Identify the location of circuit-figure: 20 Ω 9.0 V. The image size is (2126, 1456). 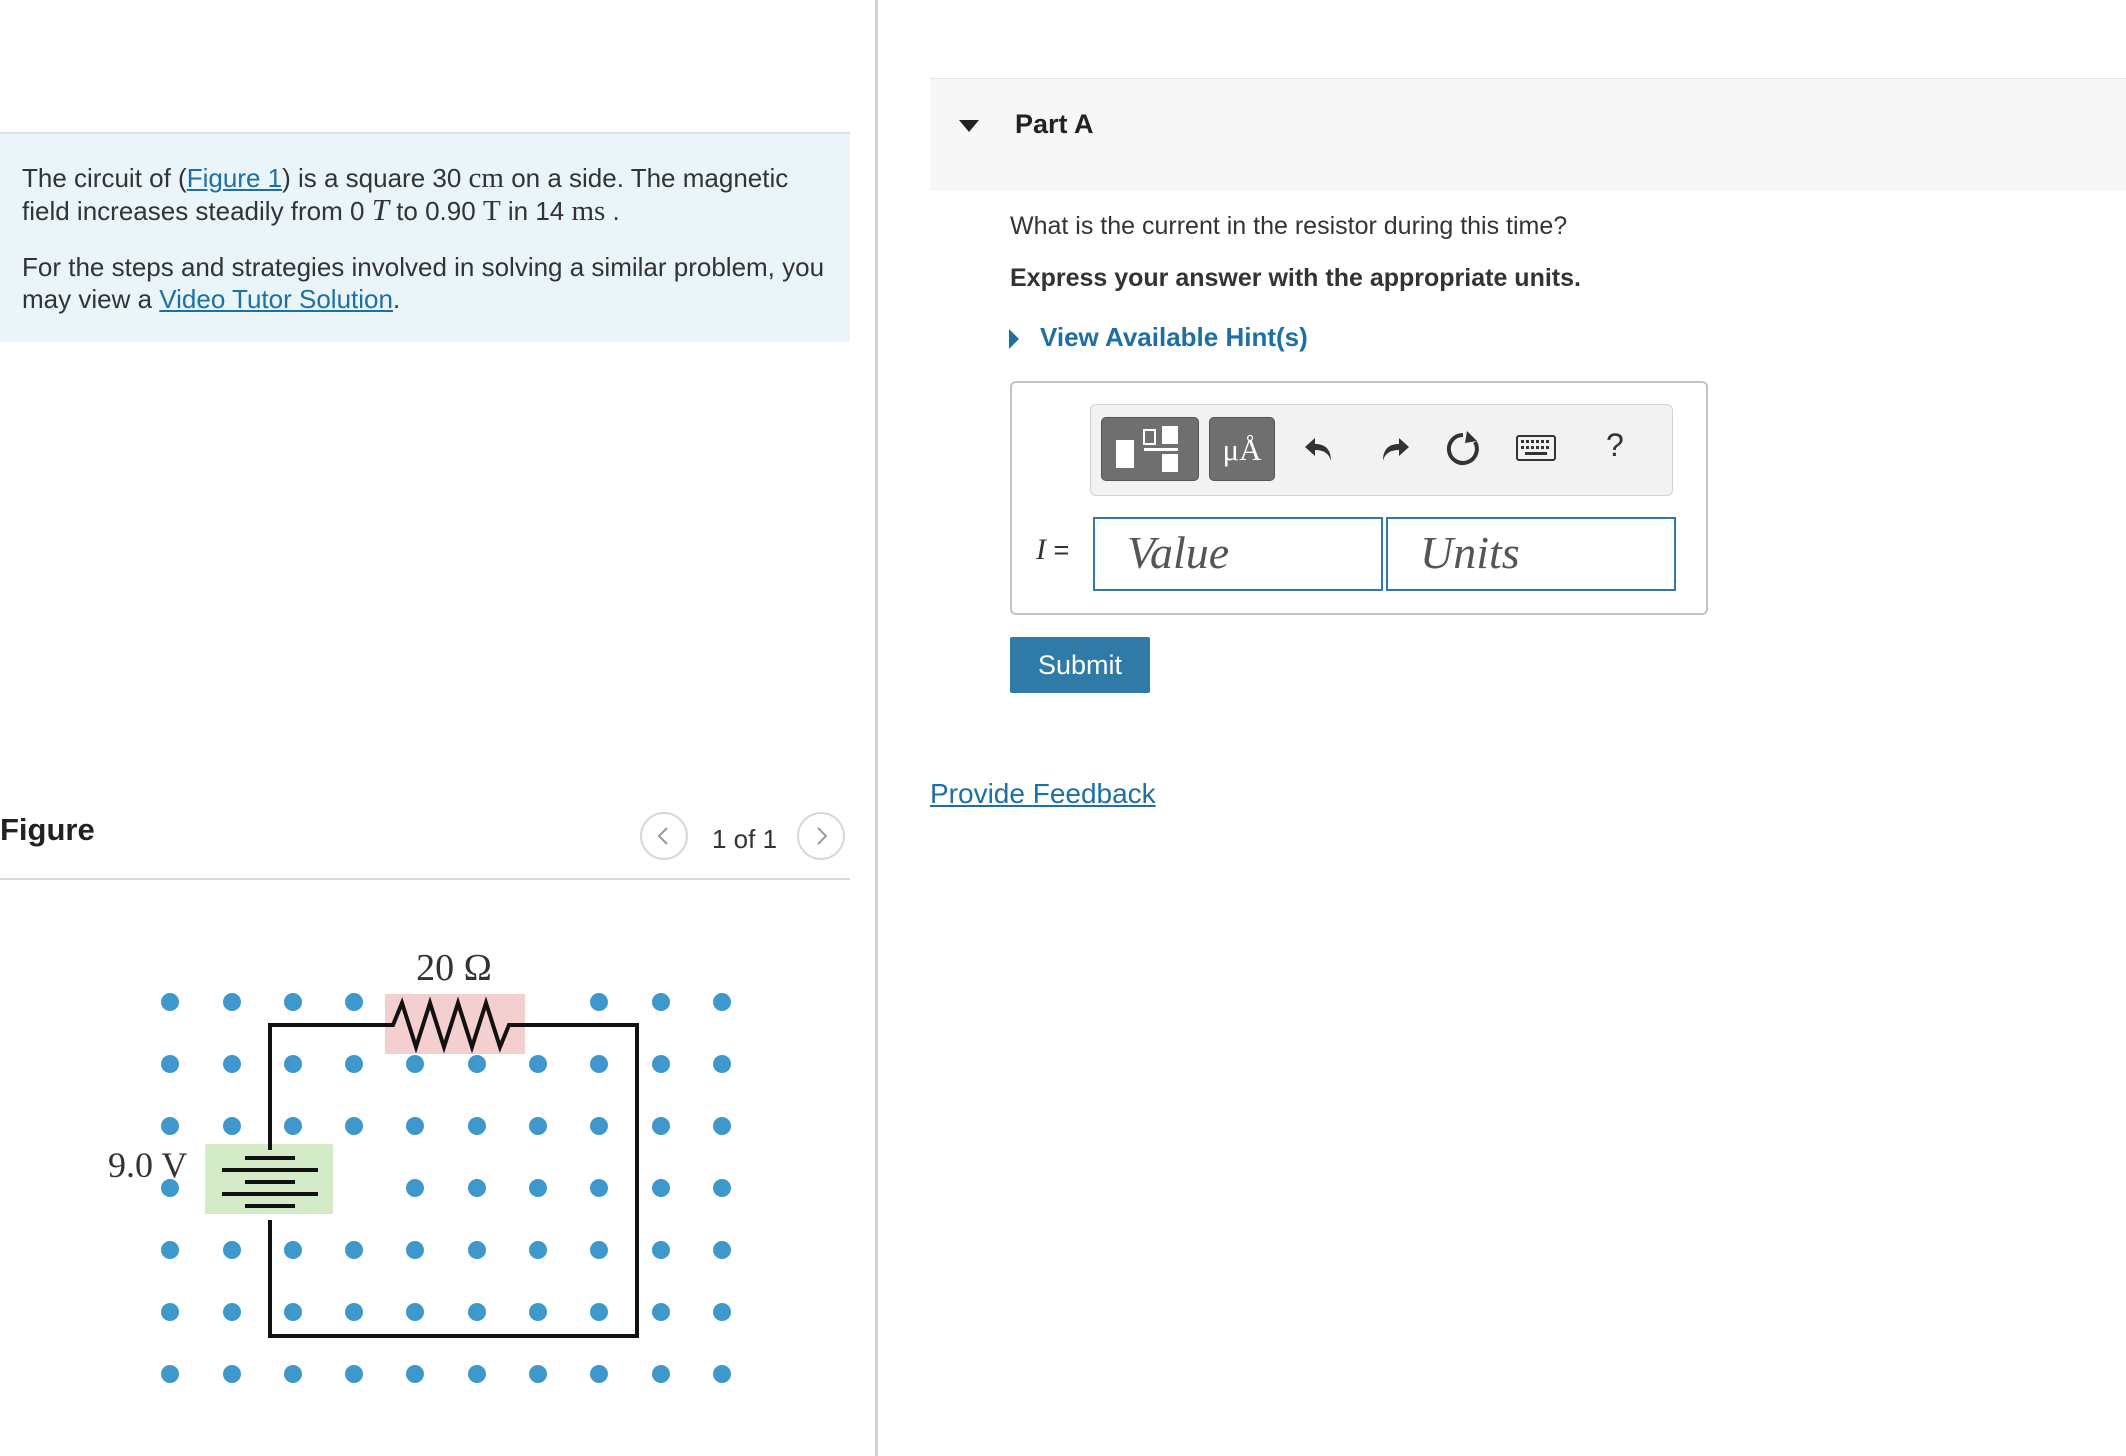
(419, 1165).